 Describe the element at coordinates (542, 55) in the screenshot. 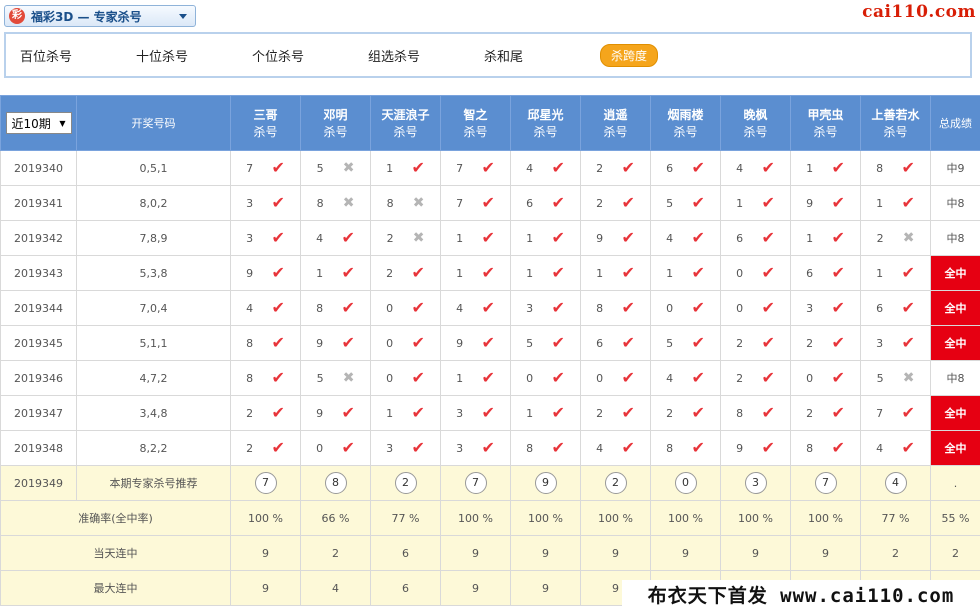

I see `nav-item-sum-tail: 杀和尾` at that location.